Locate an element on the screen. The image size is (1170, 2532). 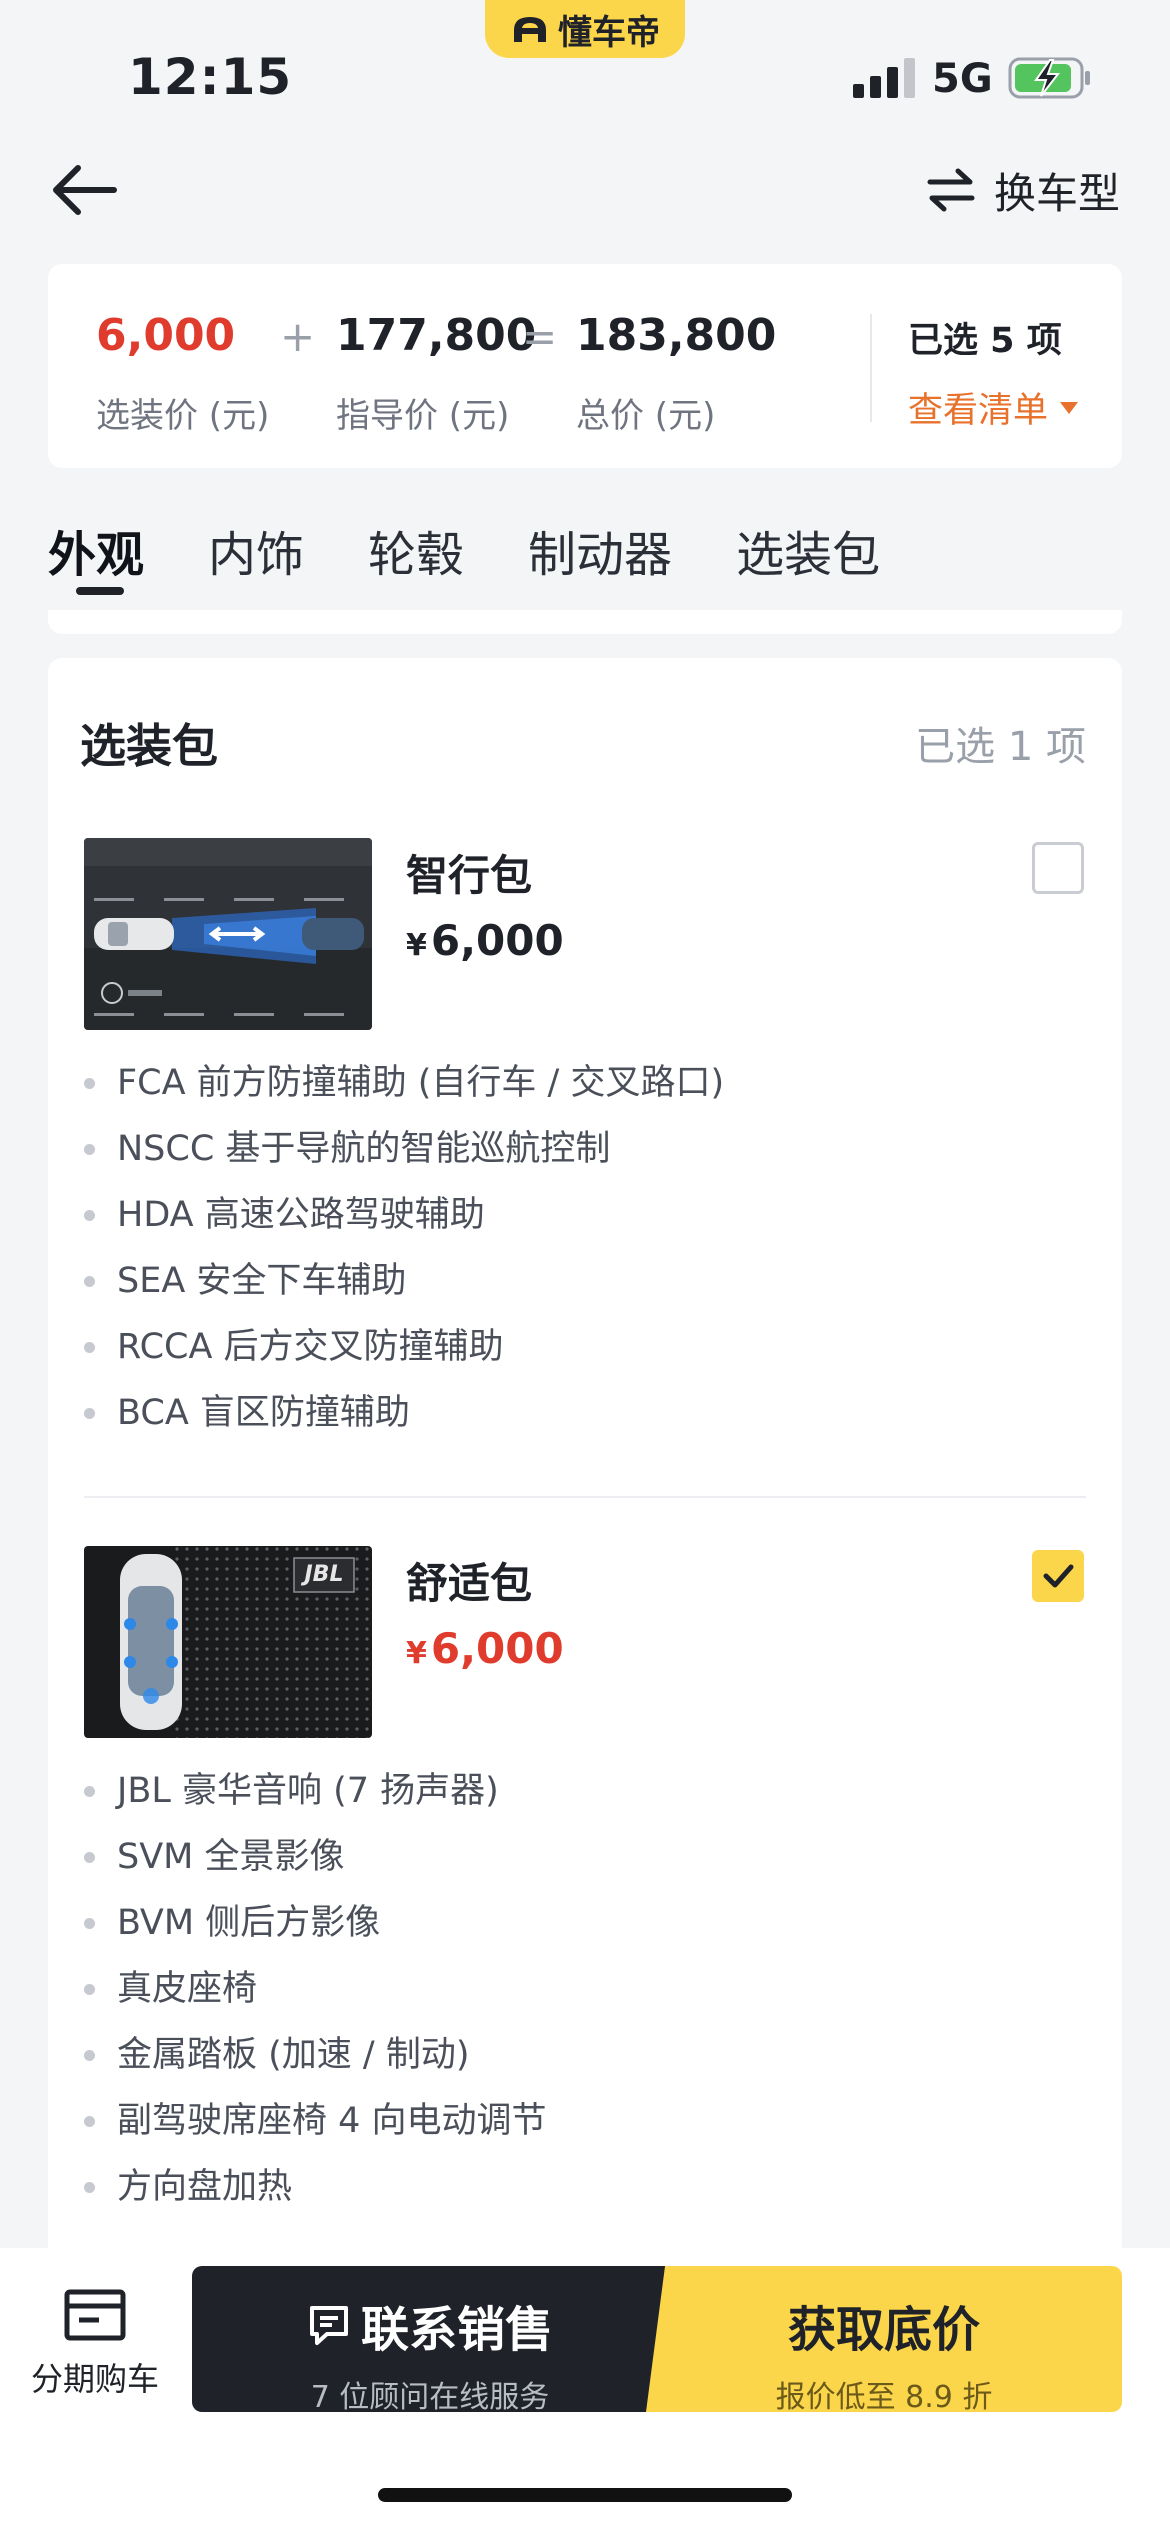
network-type: 5G is located at coordinates (962, 79).